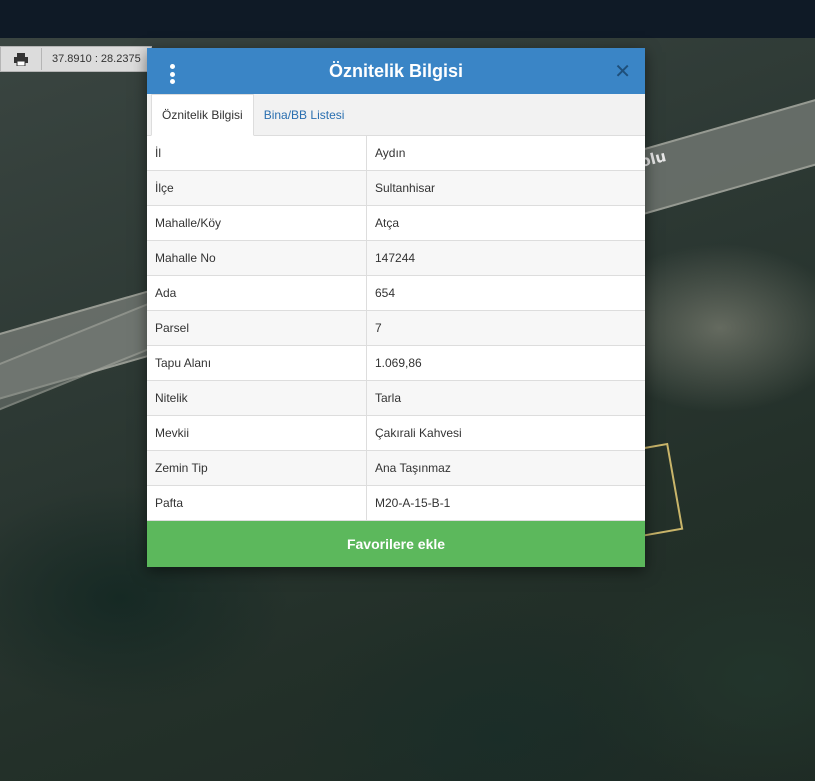  Describe the element at coordinates (405, 188) in the screenshot. I see `row-value: Sultanhisar` at that location.